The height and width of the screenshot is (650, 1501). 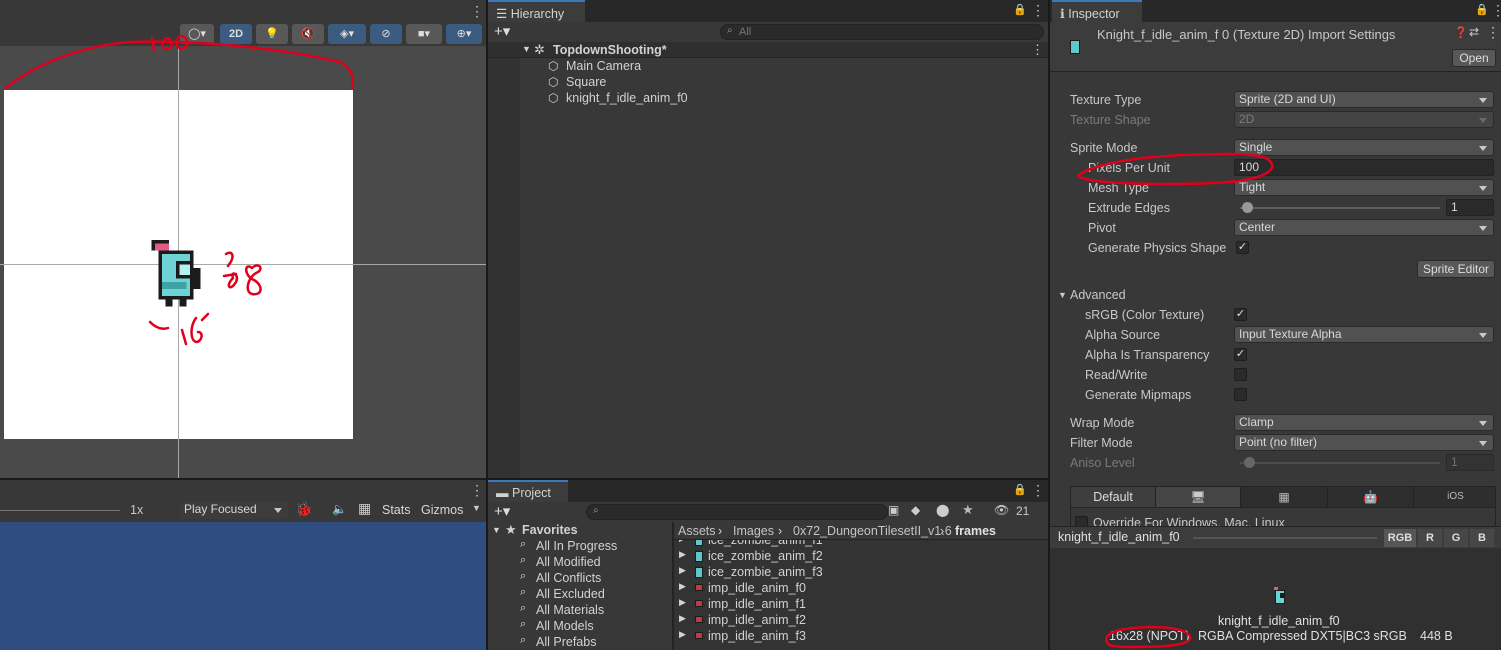 What do you see at coordinates (1175, 400) in the screenshot?
I see `annotation-inspector` at bounding box center [1175, 400].